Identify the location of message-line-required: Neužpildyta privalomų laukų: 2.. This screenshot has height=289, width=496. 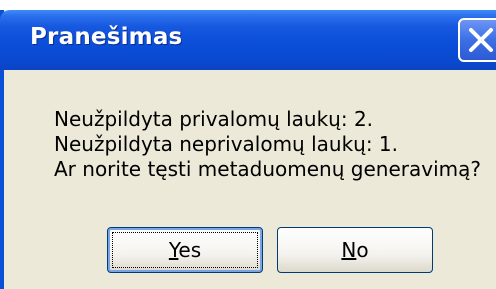
(214, 119).